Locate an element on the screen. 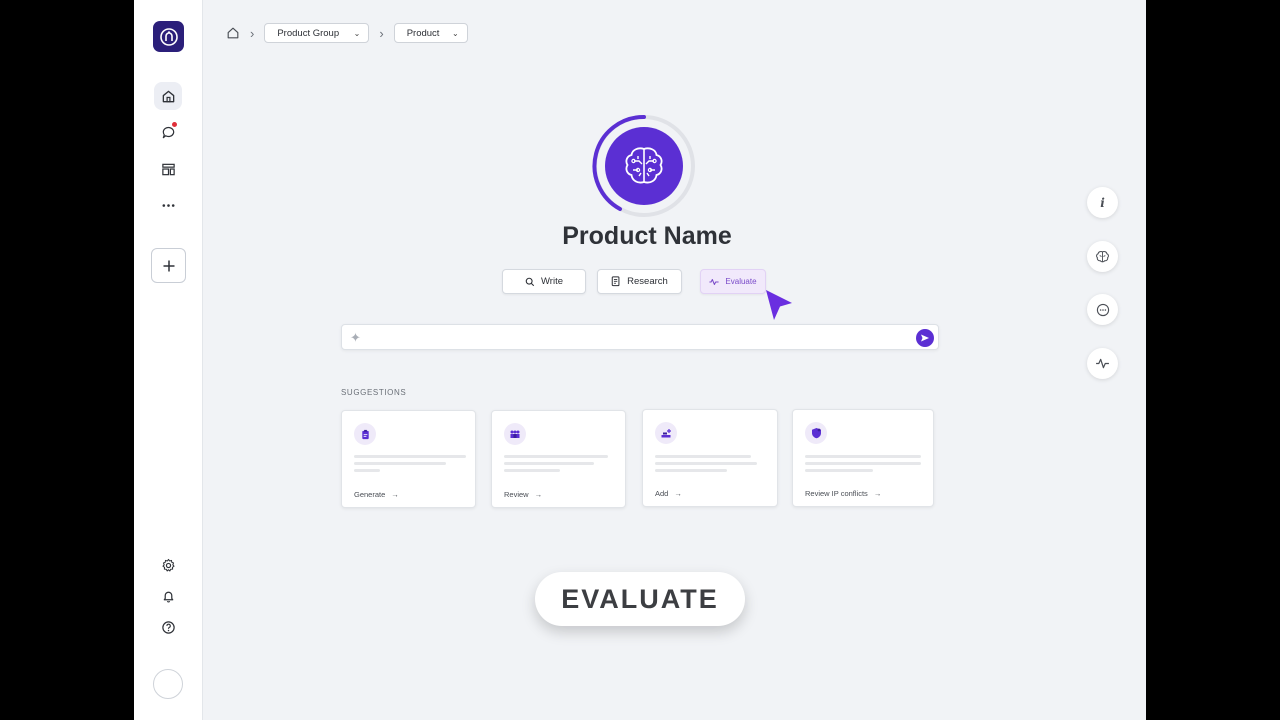  evaluate-caption: EVALUATE is located at coordinates (640, 599).